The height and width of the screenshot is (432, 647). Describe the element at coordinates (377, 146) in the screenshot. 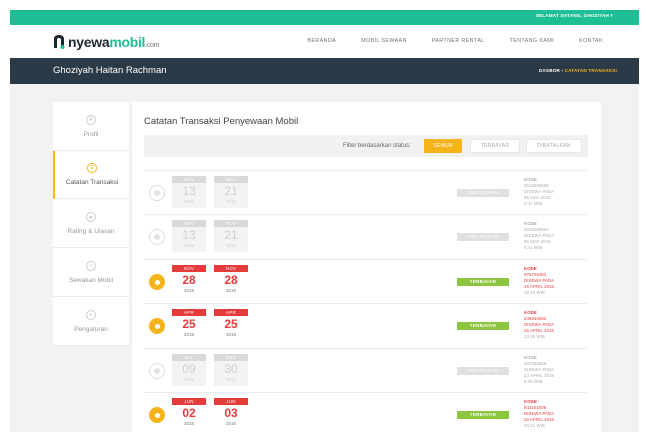

I see `filter-label: Filter berdasarkan status:` at that location.